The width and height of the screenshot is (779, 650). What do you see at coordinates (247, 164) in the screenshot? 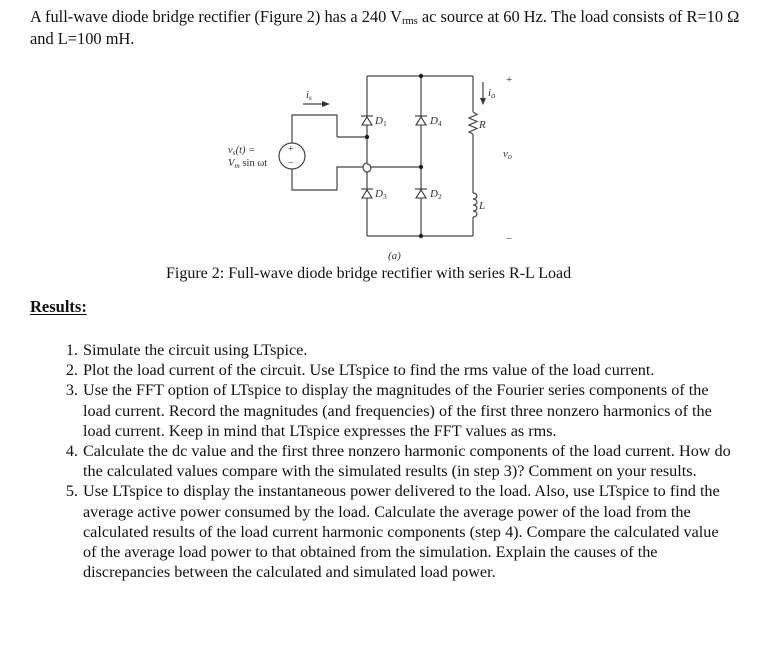
I see `source-voltage-label-line2: Vm sin ωt` at bounding box center [247, 164].